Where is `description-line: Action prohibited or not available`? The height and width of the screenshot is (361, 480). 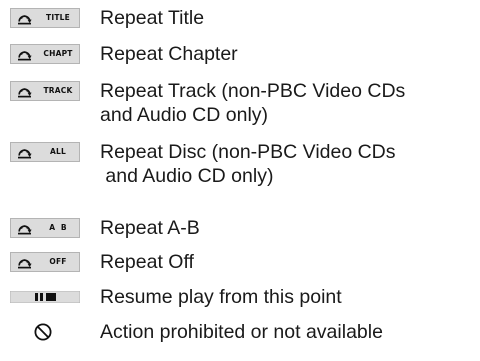 description-line: Action prohibited or not available is located at coordinates (241, 332).